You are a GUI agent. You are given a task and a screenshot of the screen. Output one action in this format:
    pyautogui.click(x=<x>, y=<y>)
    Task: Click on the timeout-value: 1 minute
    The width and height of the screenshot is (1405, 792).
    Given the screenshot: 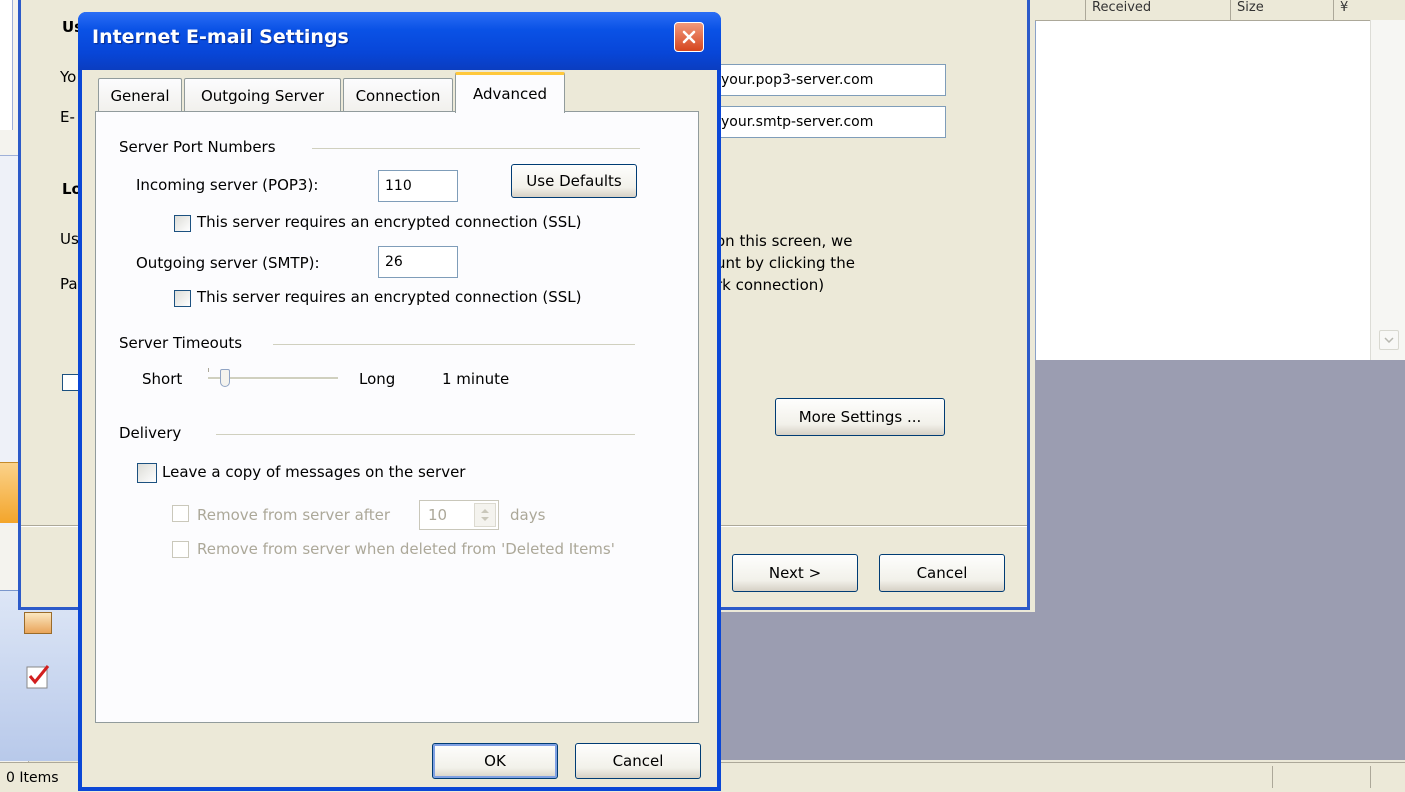 What is the action you would take?
    pyautogui.click(x=476, y=379)
    